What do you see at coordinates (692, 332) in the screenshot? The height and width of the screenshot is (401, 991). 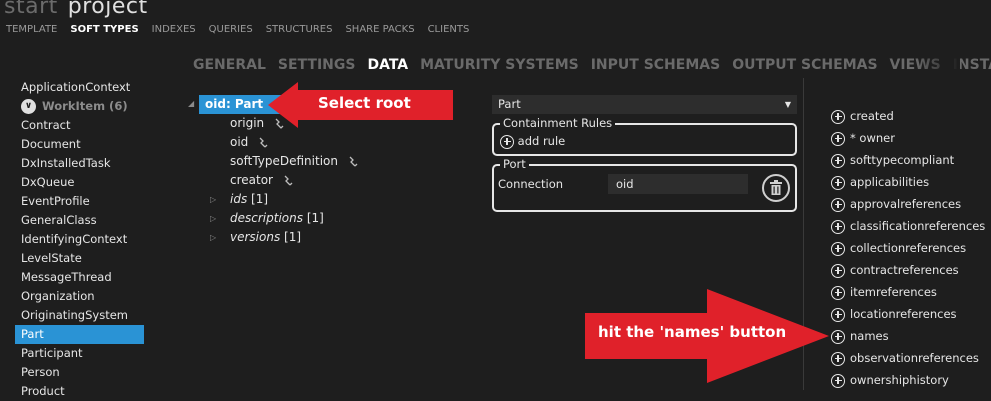 I see `names-callout-text: hit the 'names' button` at bounding box center [692, 332].